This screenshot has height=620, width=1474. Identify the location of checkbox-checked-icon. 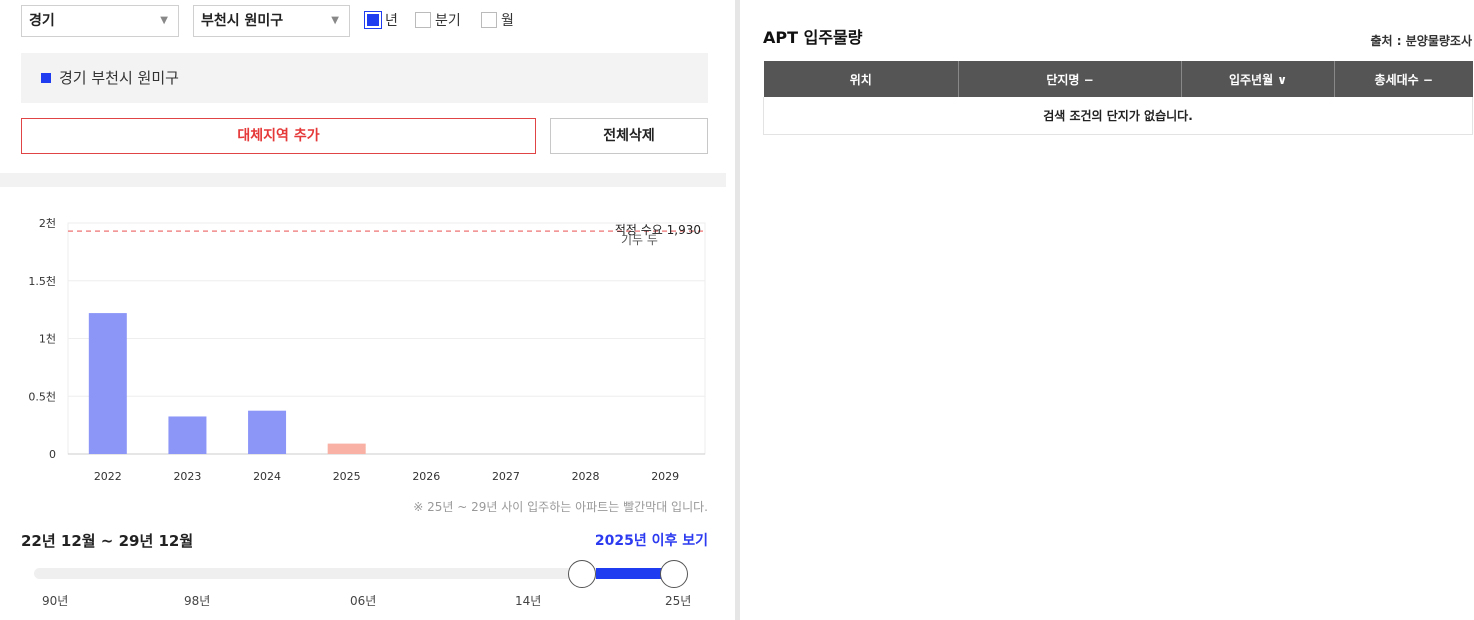
(373, 20).